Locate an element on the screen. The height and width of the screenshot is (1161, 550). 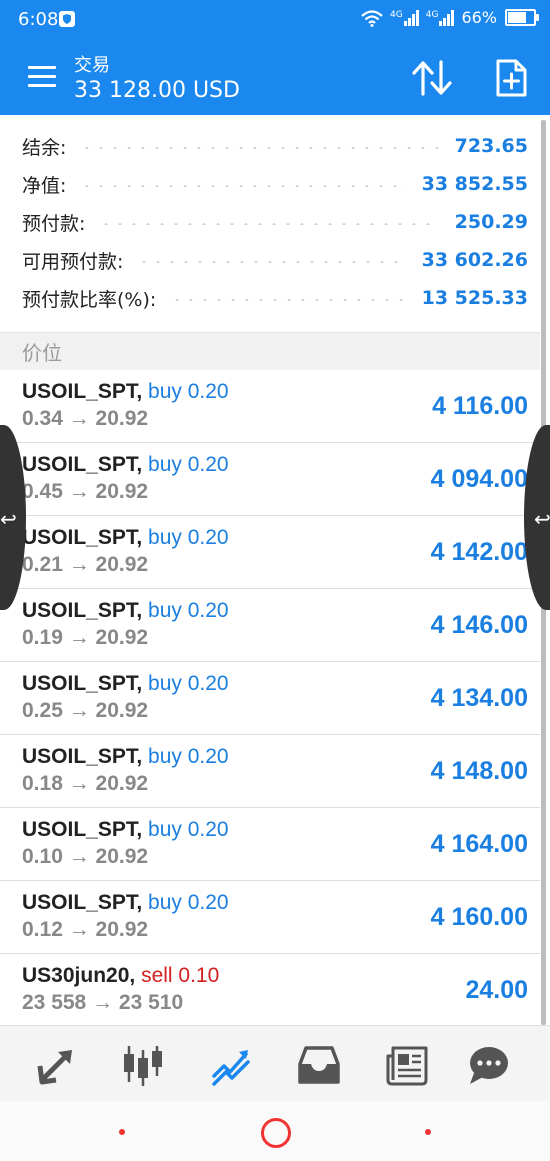
position-profit: 4 134.00 is located at coordinates (479, 698).